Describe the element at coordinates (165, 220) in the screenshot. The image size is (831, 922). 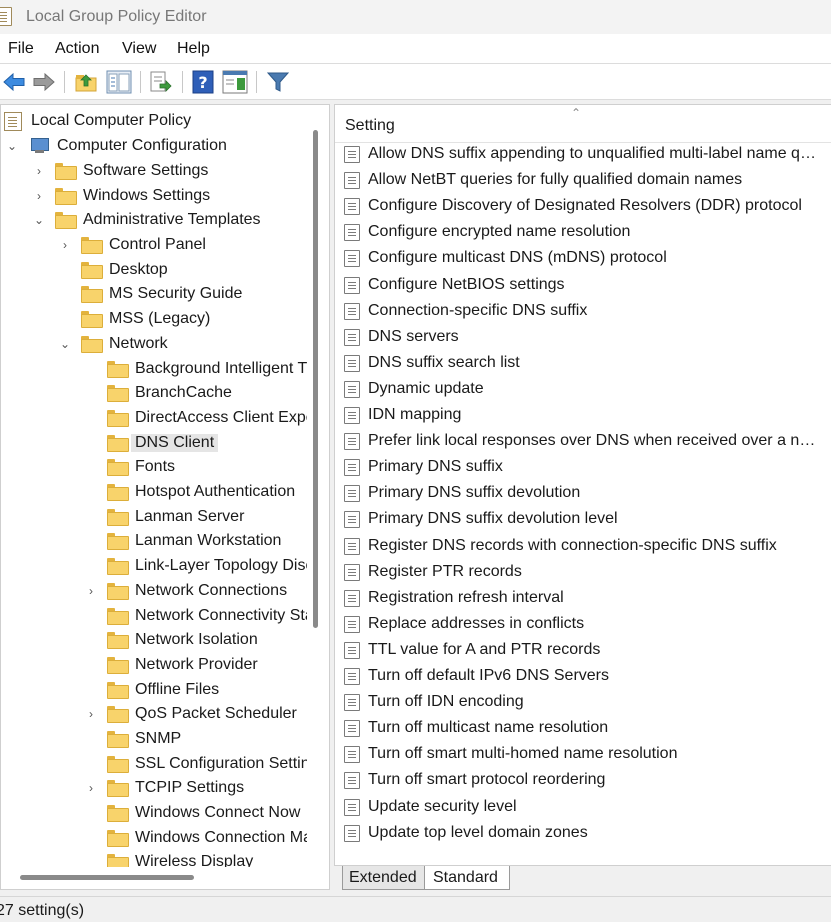
I see `tree-item-administrative-templates: ⌄ Administrative Templates` at that location.